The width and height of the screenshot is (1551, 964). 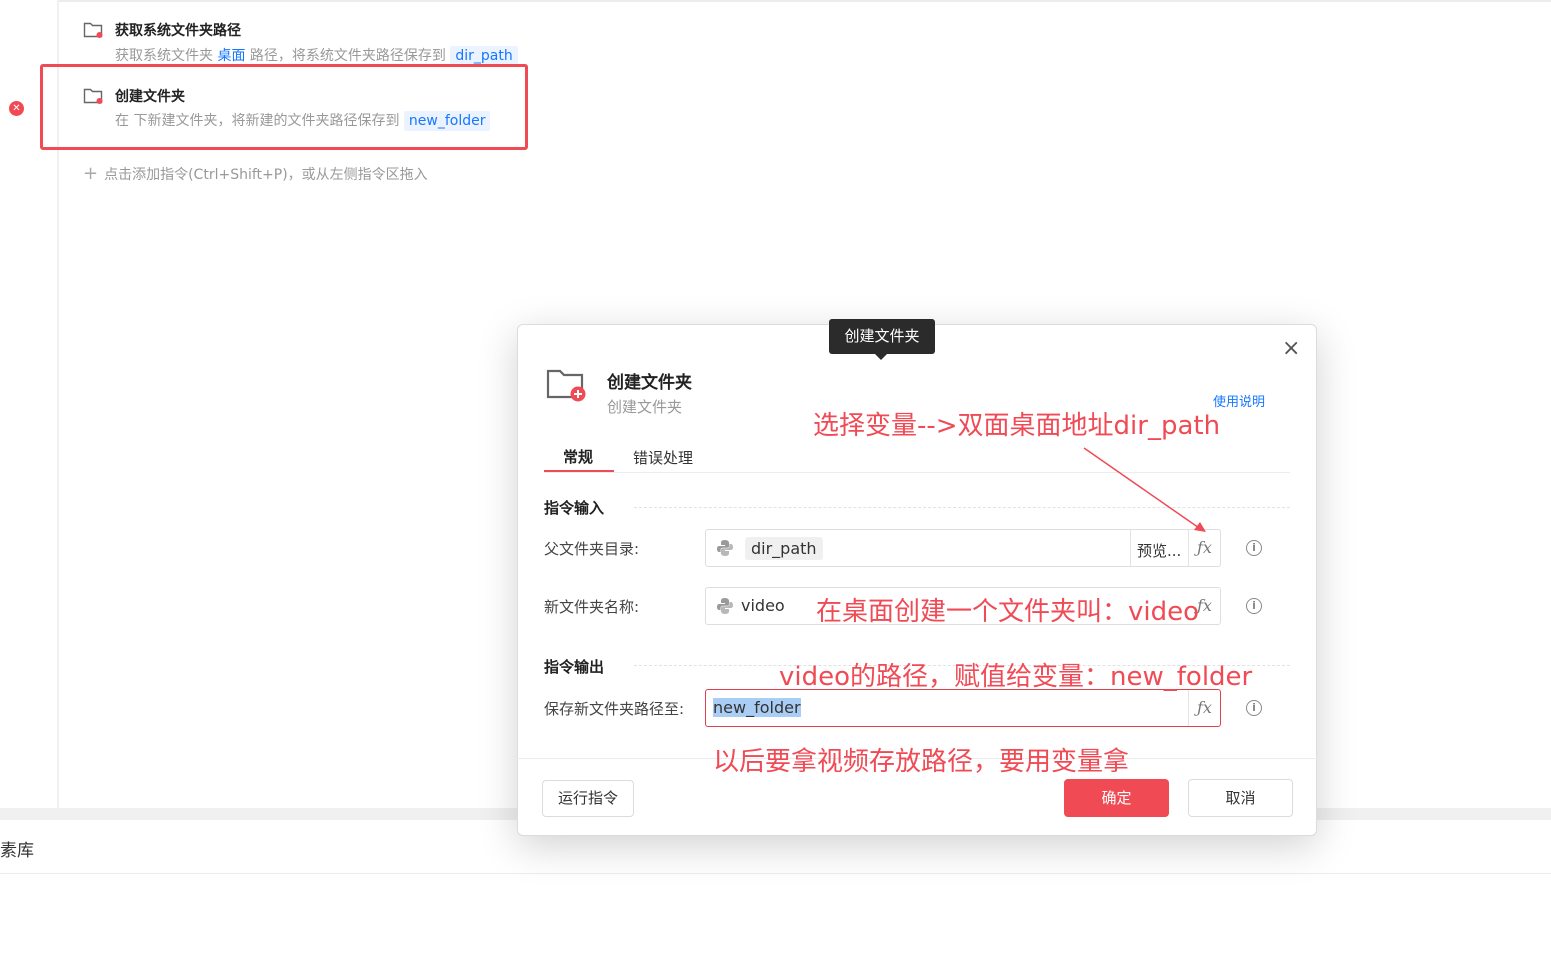 I want to click on error-icon: ✕, so click(x=16, y=108).